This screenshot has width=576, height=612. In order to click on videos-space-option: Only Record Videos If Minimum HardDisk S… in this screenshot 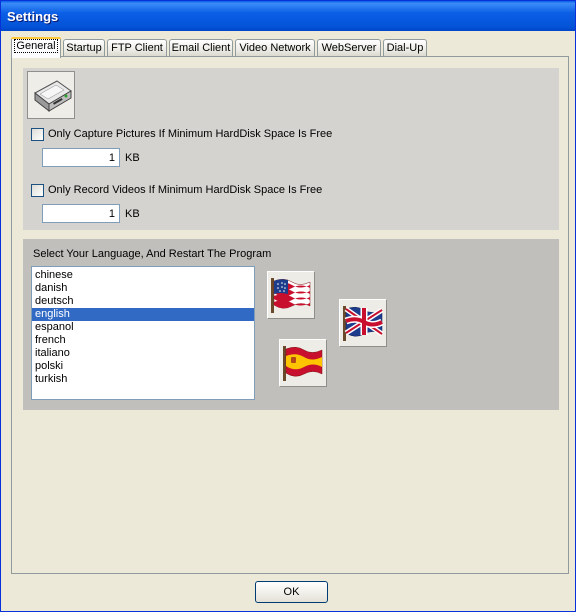, I will do `click(176, 190)`.